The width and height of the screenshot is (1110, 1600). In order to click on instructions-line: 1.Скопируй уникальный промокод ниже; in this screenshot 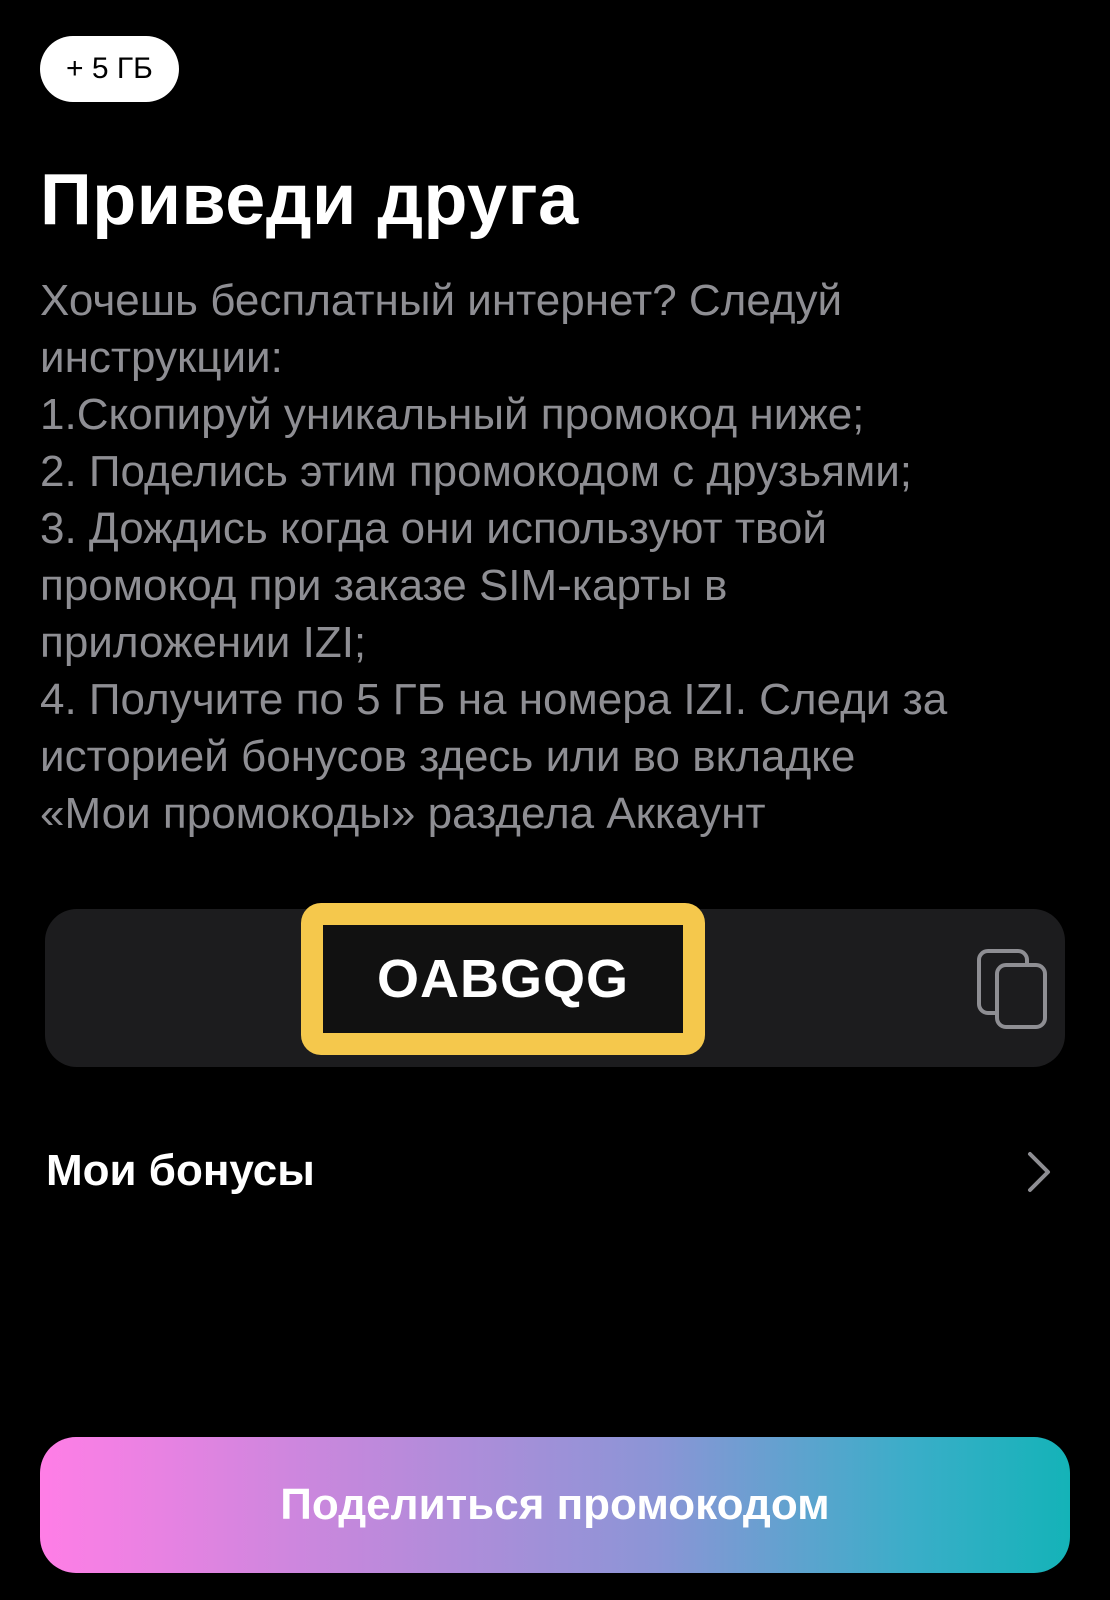, I will do `click(452, 414)`.